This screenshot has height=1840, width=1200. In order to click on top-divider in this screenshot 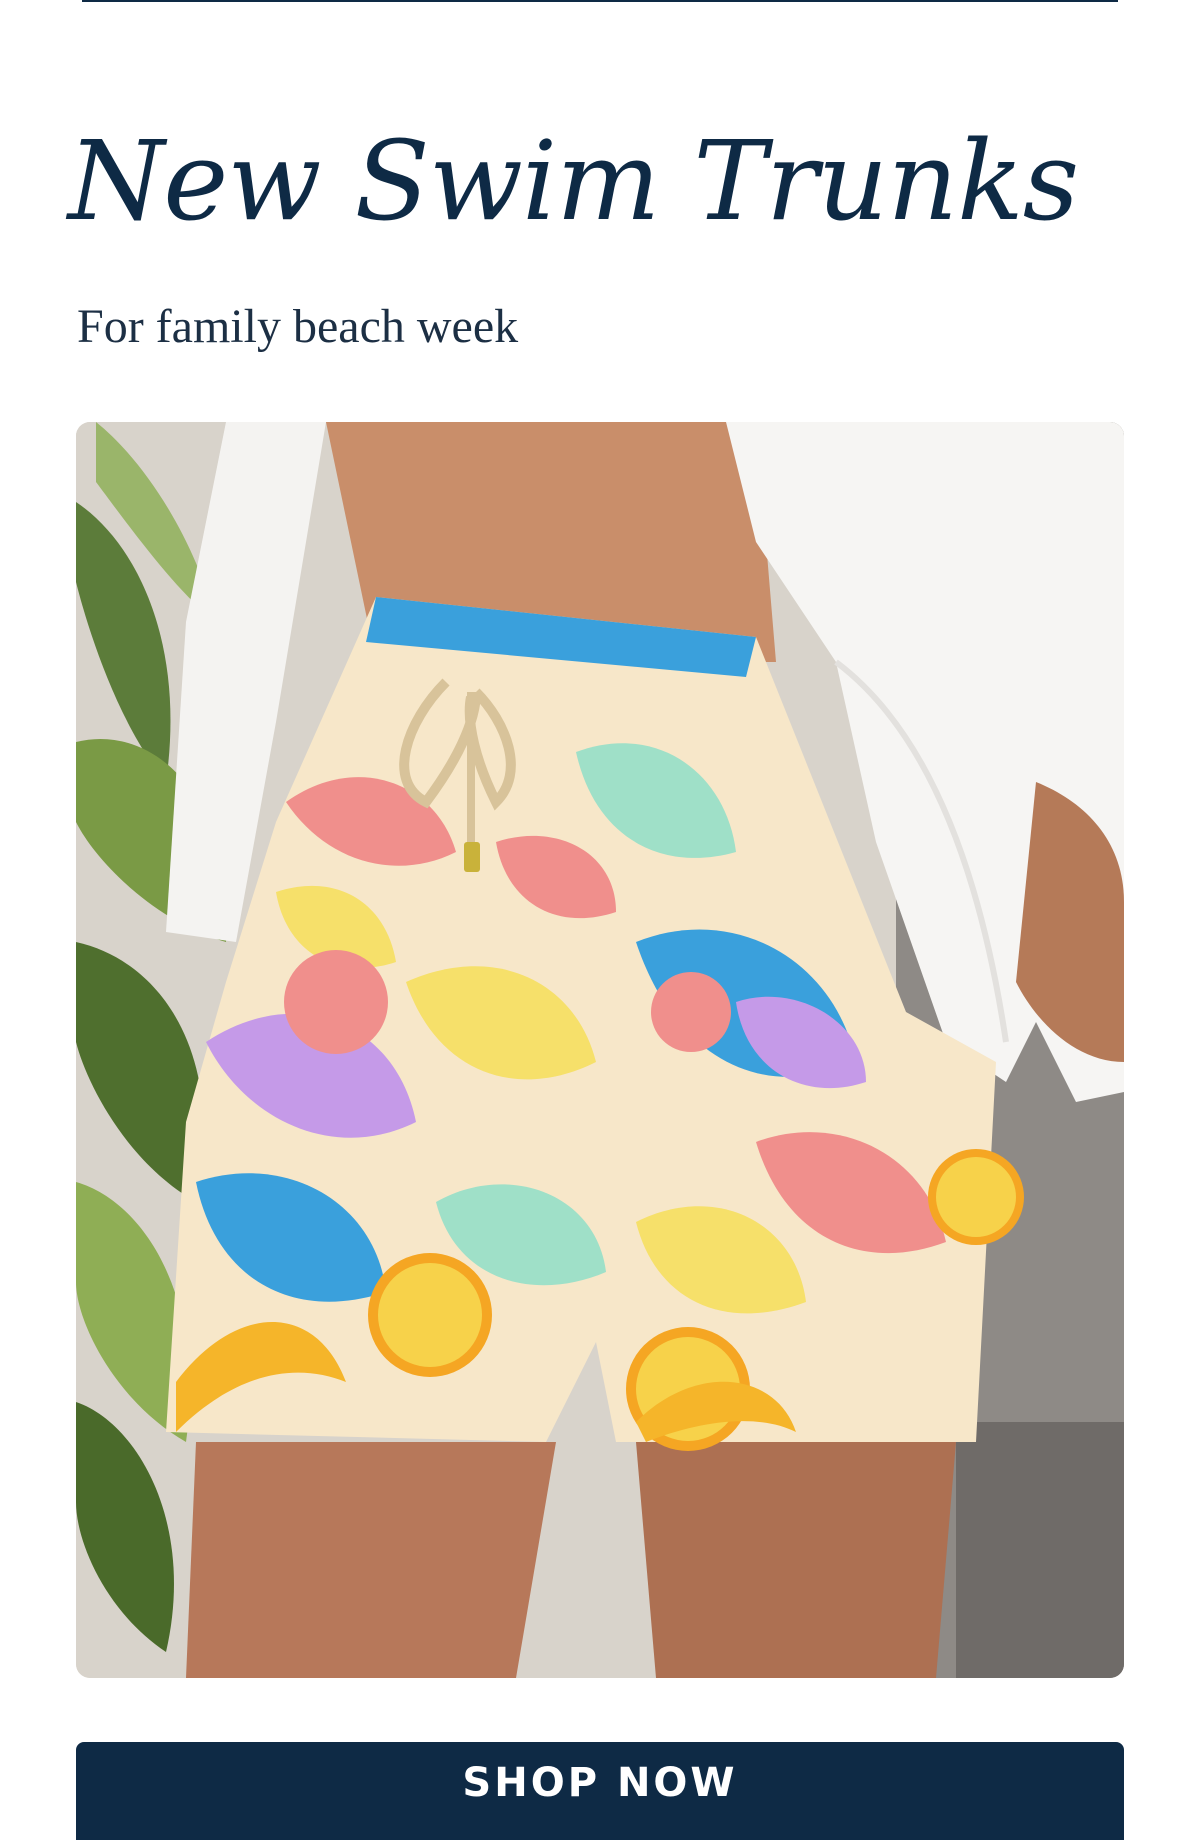, I will do `click(600, 1)`.